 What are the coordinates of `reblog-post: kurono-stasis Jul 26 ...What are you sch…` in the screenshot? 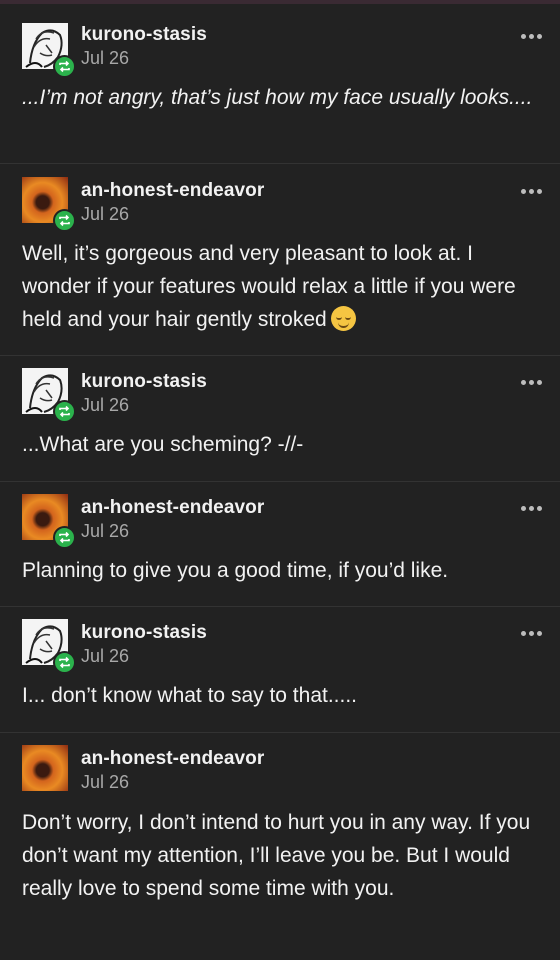 It's located at (280, 419).